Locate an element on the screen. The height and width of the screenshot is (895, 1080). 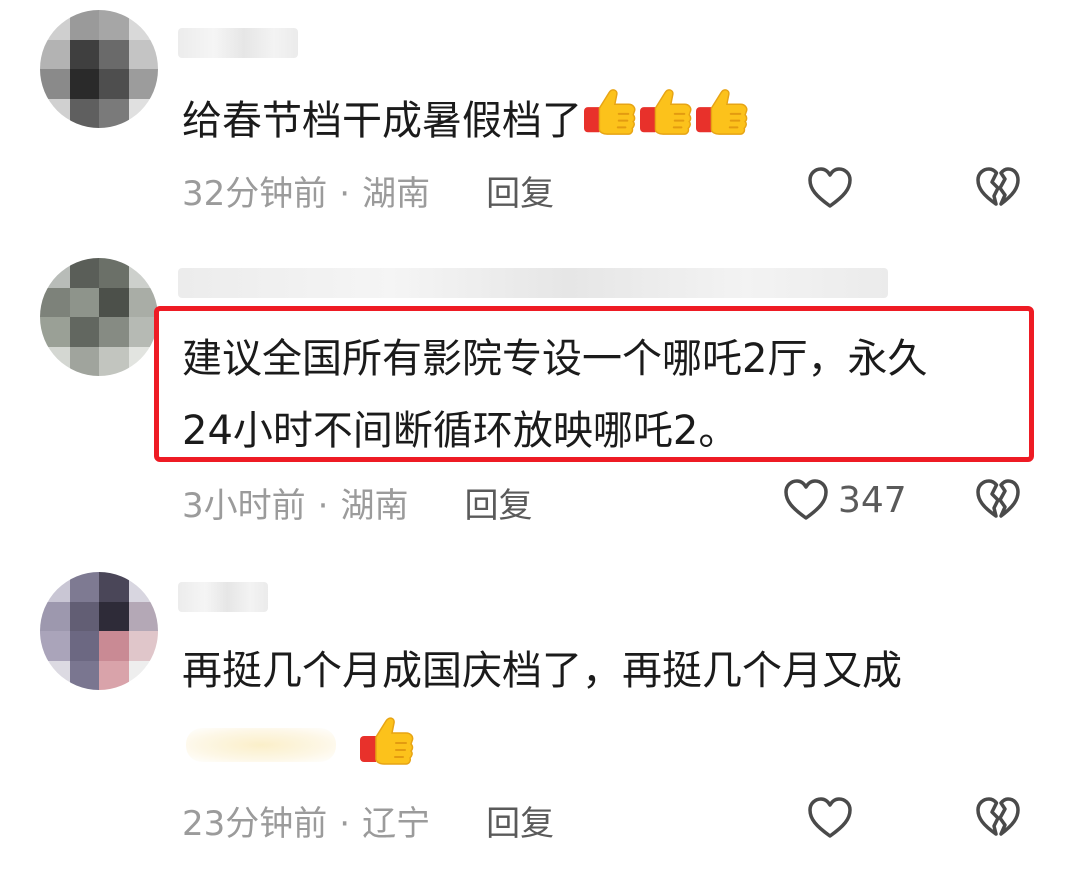
comment-time: 23分钟前 is located at coordinates (255, 824).